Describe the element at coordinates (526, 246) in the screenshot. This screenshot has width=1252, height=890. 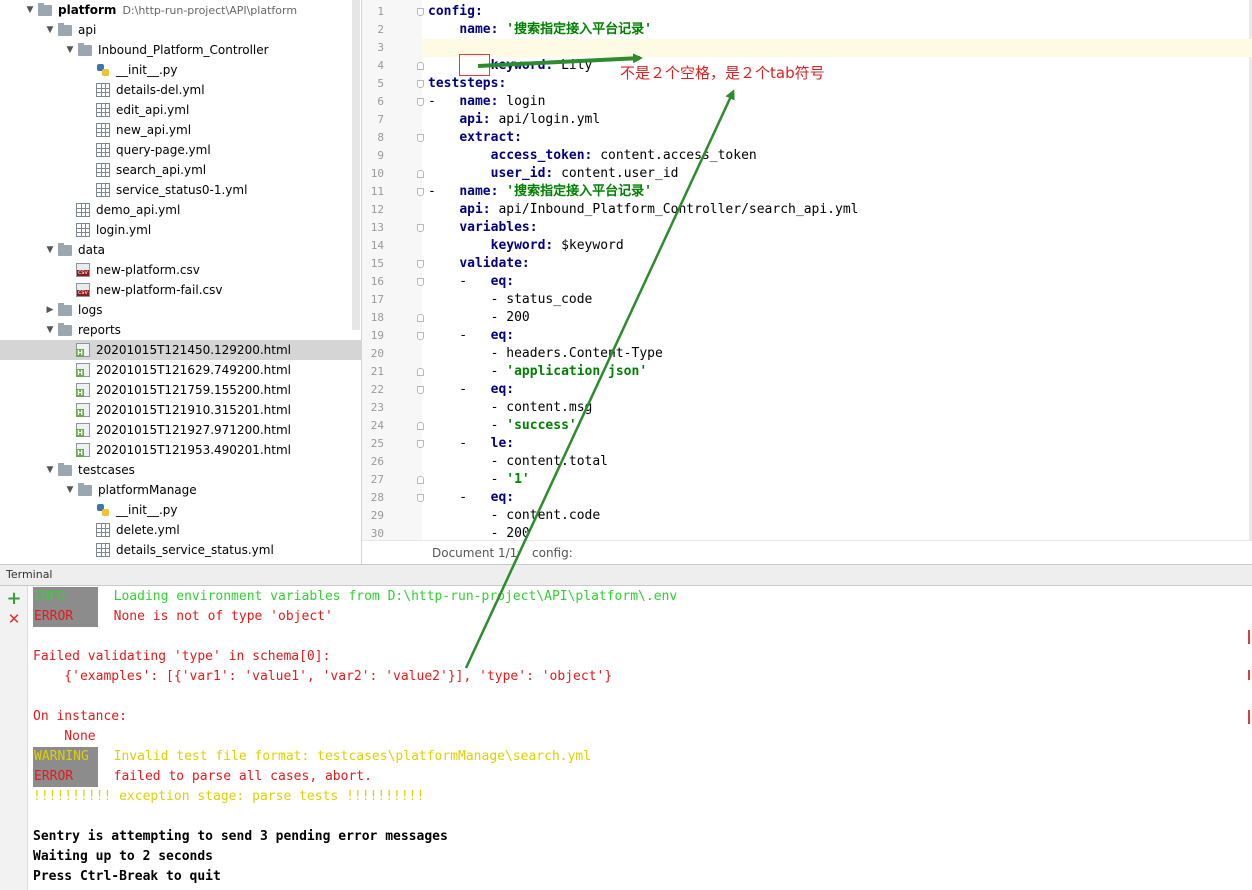
I see `code-line: keyword: $keyword` at that location.